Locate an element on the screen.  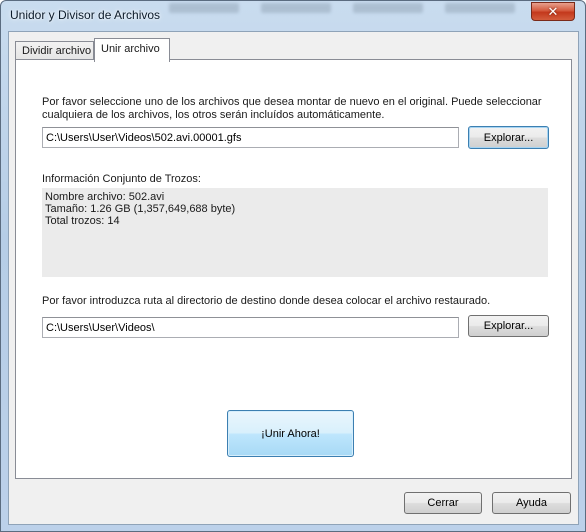
destination-path-input is located at coordinates (250, 327).